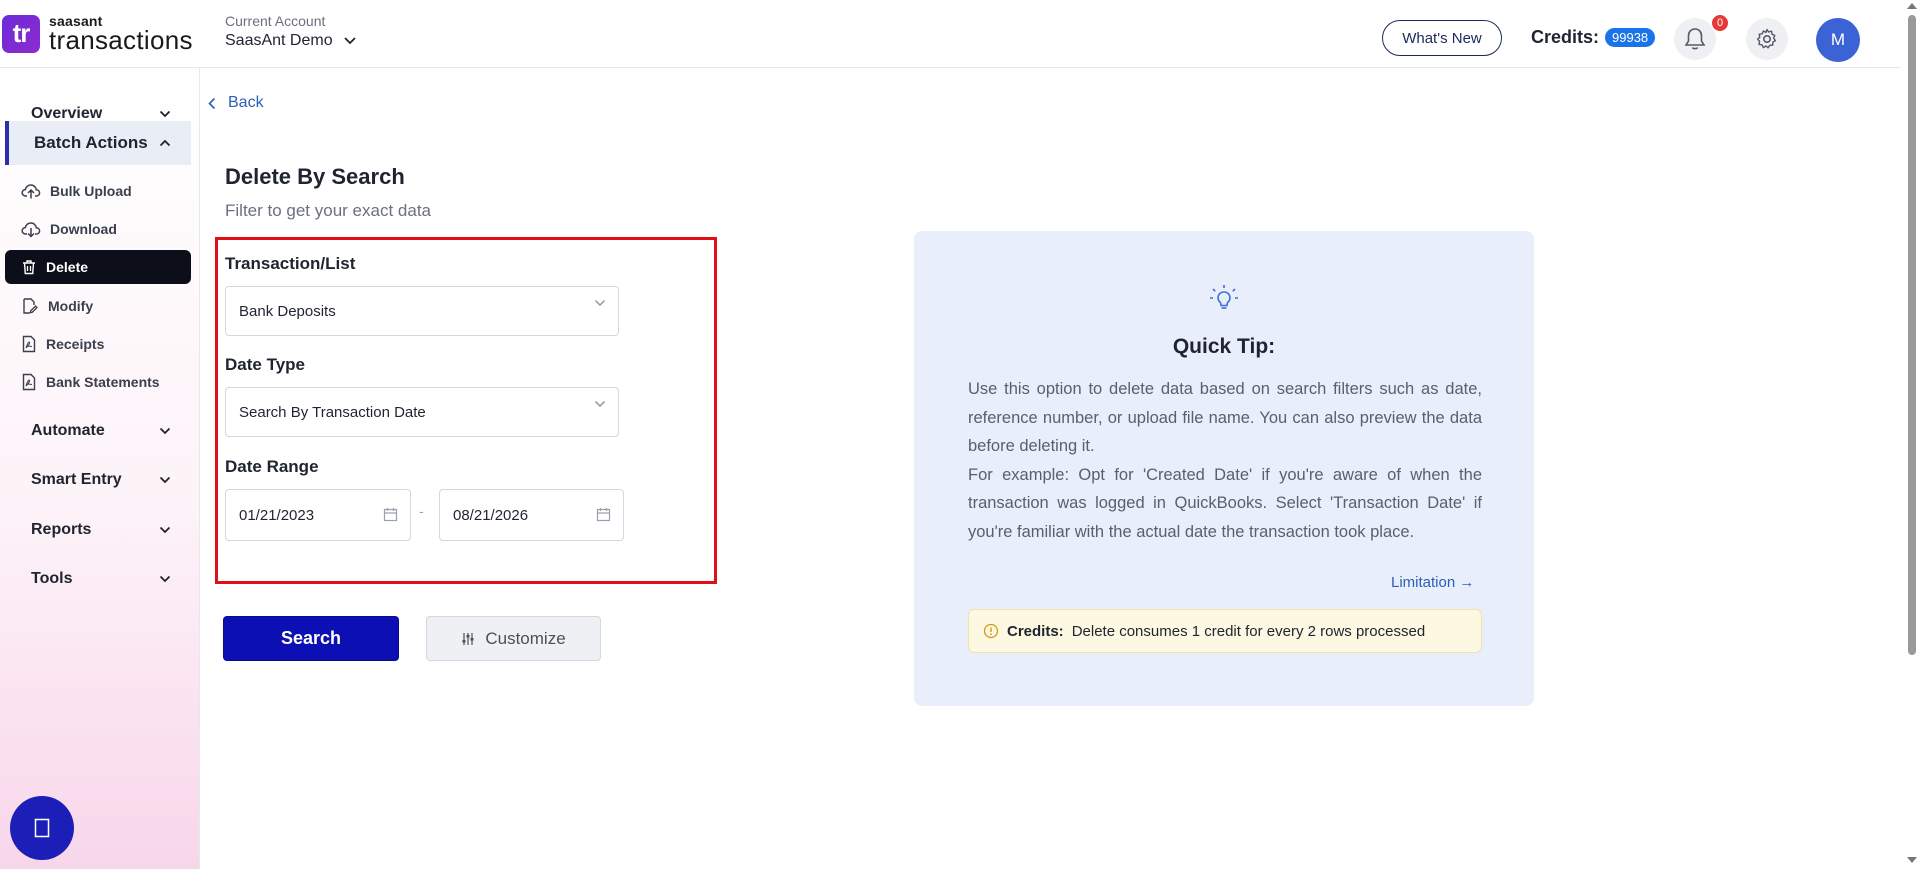  Describe the element at coordinates (121, 40) in the screenshot. I see `logo-big-text: transactions` at that location.